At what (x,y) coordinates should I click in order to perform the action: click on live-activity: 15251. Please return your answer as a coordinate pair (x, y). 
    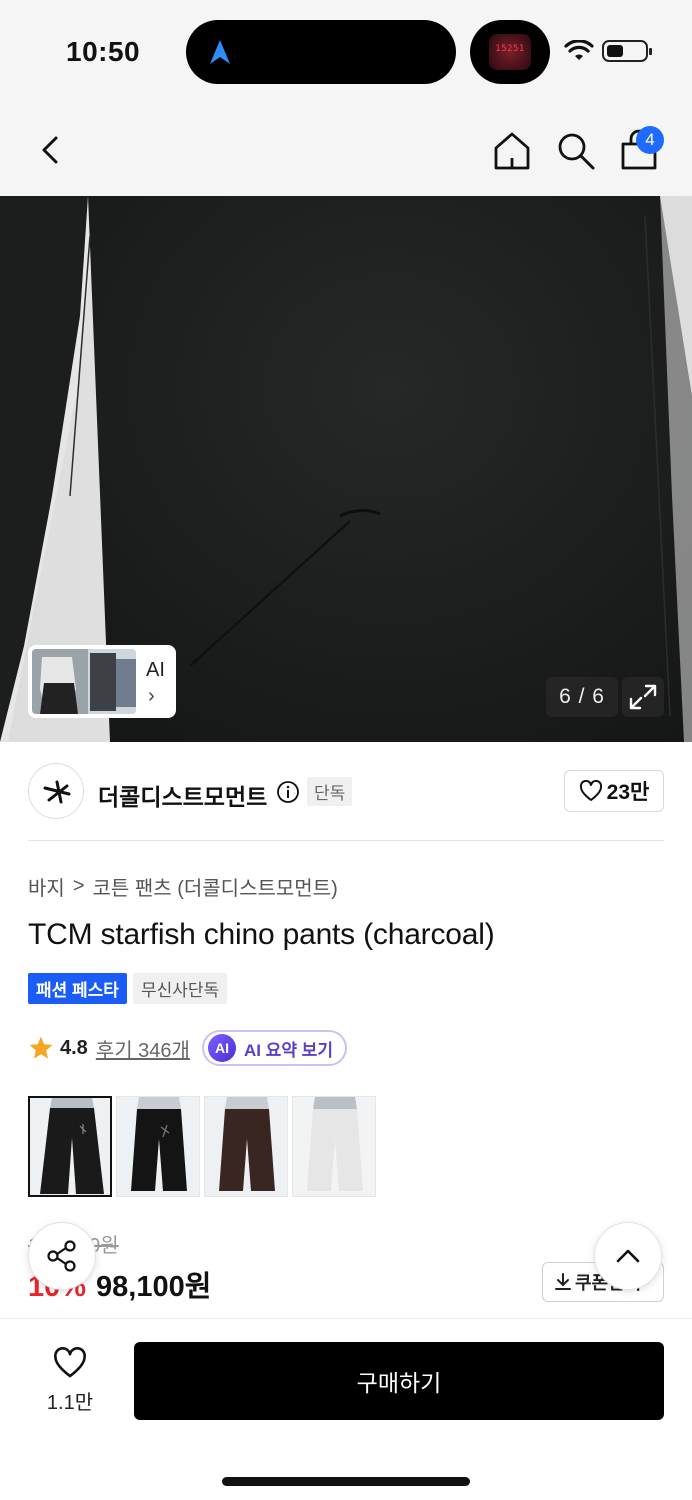
    Looking at the image, I should click on (510, 52).